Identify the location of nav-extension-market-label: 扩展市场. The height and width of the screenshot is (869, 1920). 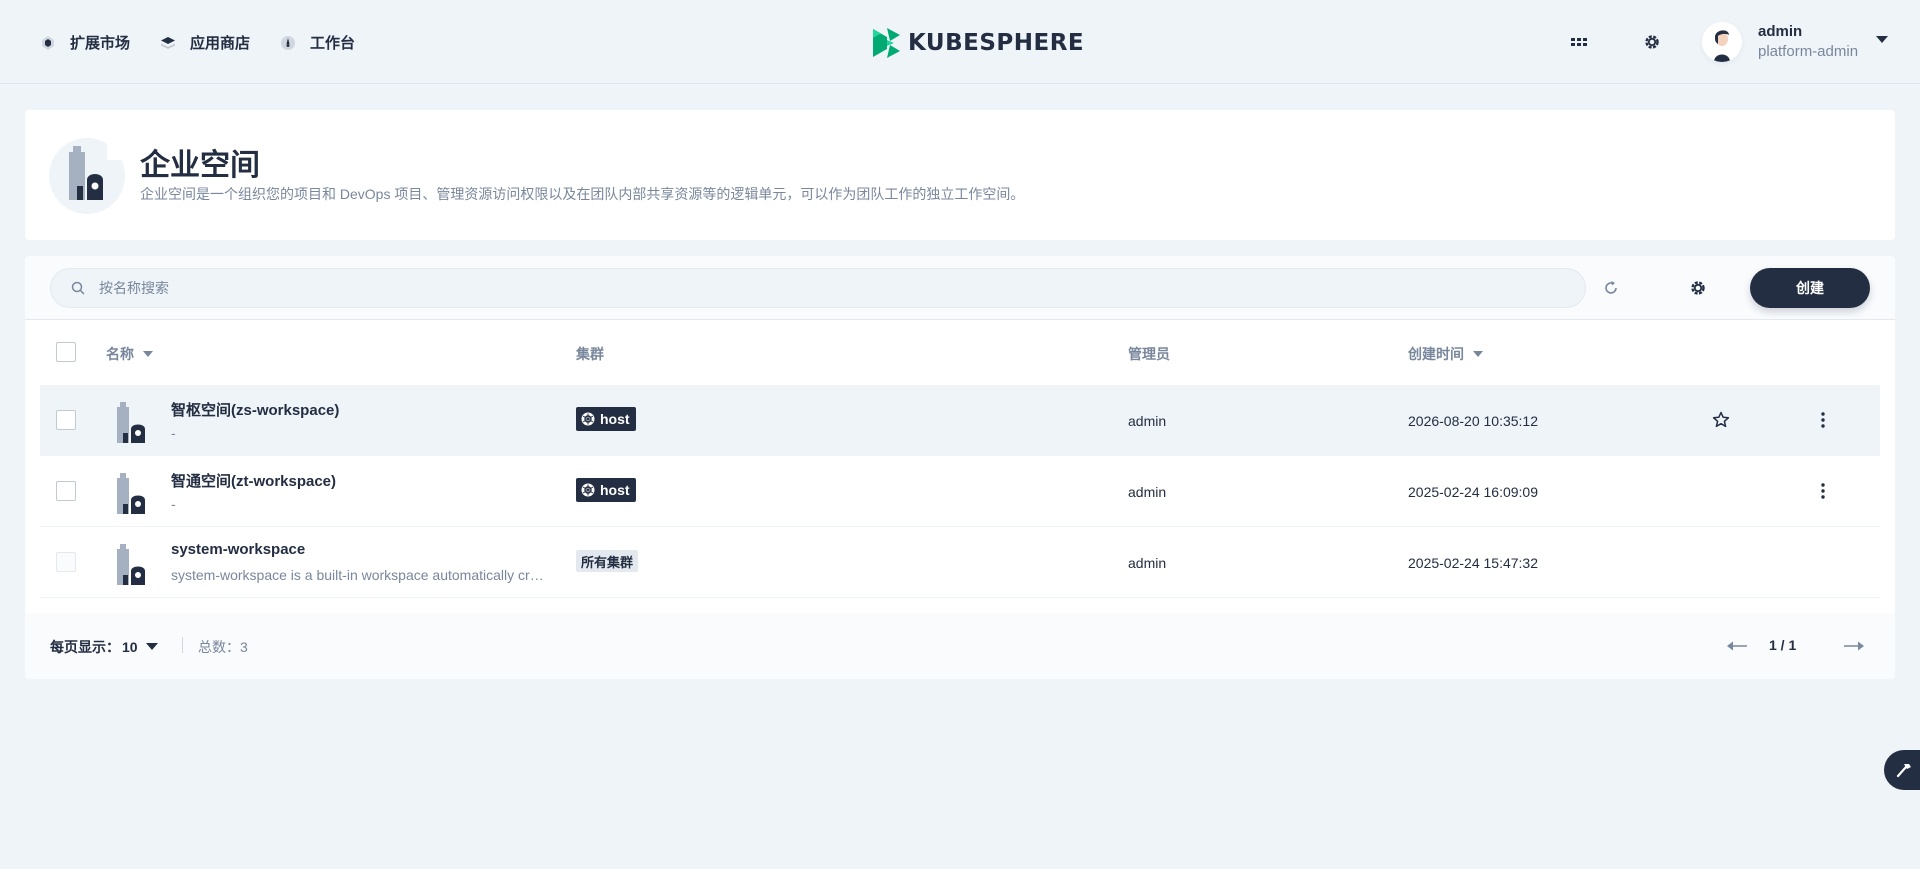
(100, 43).